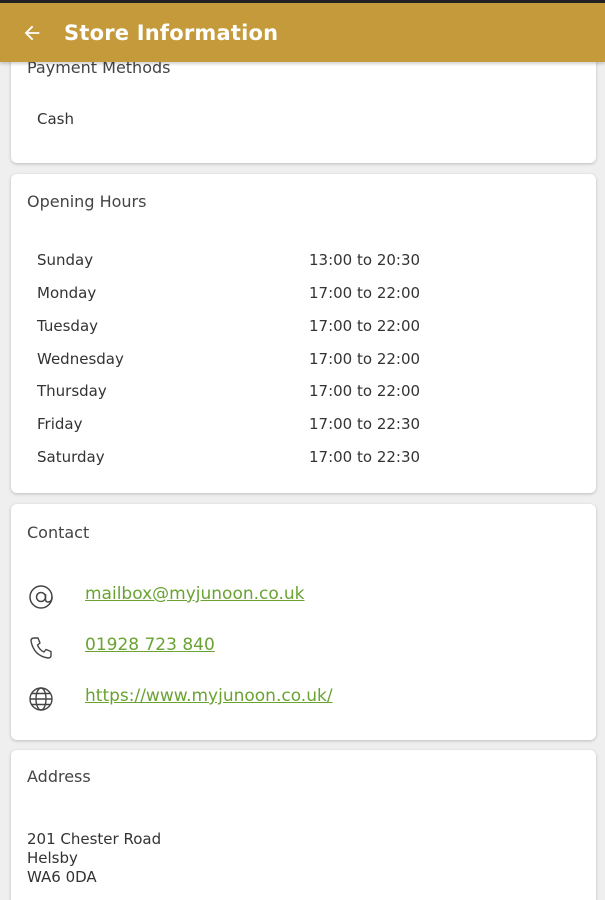  What do you see at coordinates (71, 457) in the screenshot?
I see `day-label: Saturday` at bounding box center [71, 457].